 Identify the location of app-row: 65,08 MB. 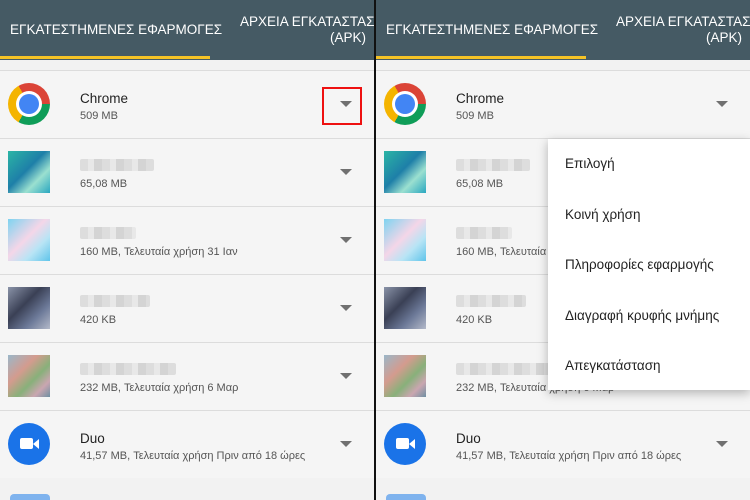
(187, 172).